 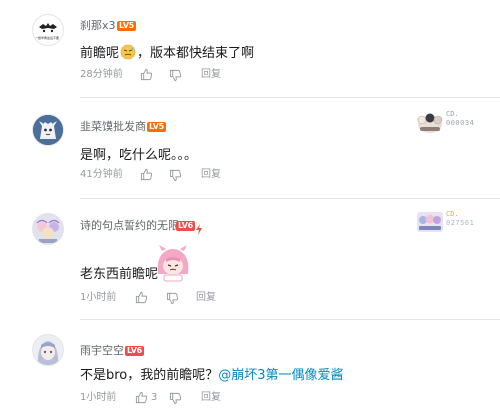 I want to click on avatar: 一根羊角最后不要, so click(x=48, y=30).